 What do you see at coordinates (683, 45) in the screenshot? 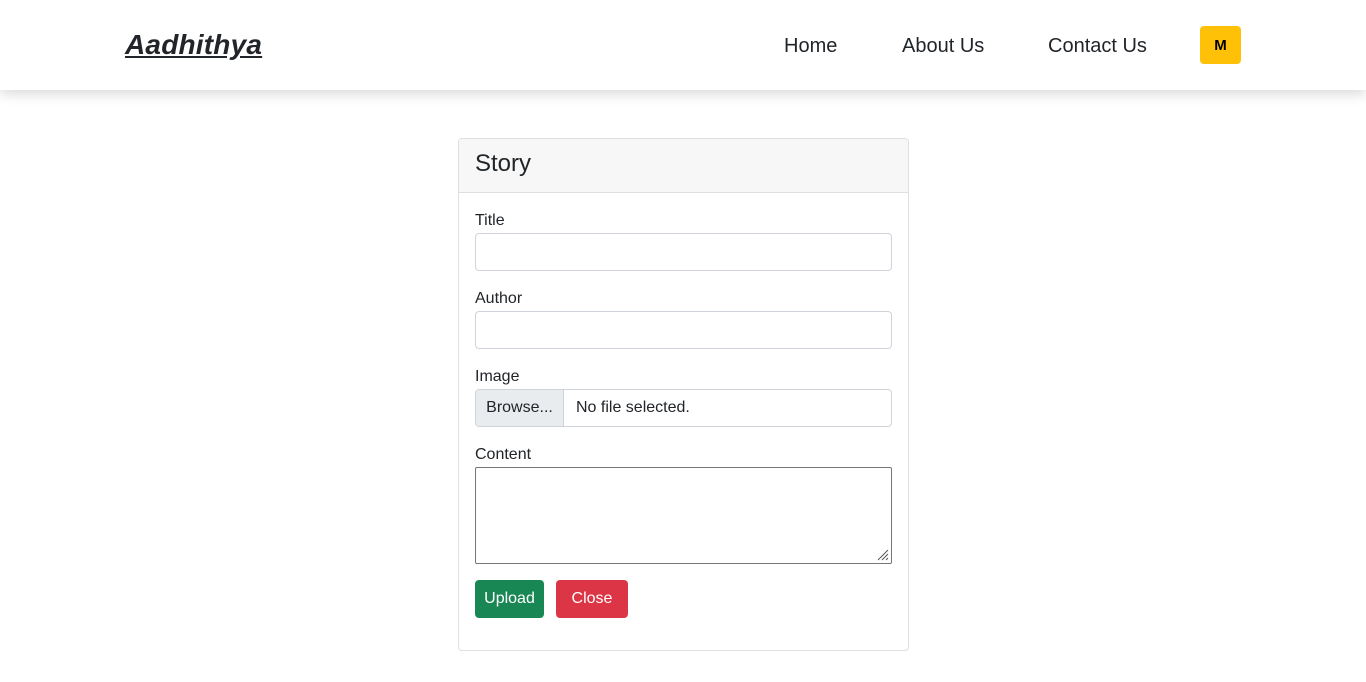
I see `top-navbar: Aadhithya Home About Us Contact Us M` at bounding box center [683, 45].